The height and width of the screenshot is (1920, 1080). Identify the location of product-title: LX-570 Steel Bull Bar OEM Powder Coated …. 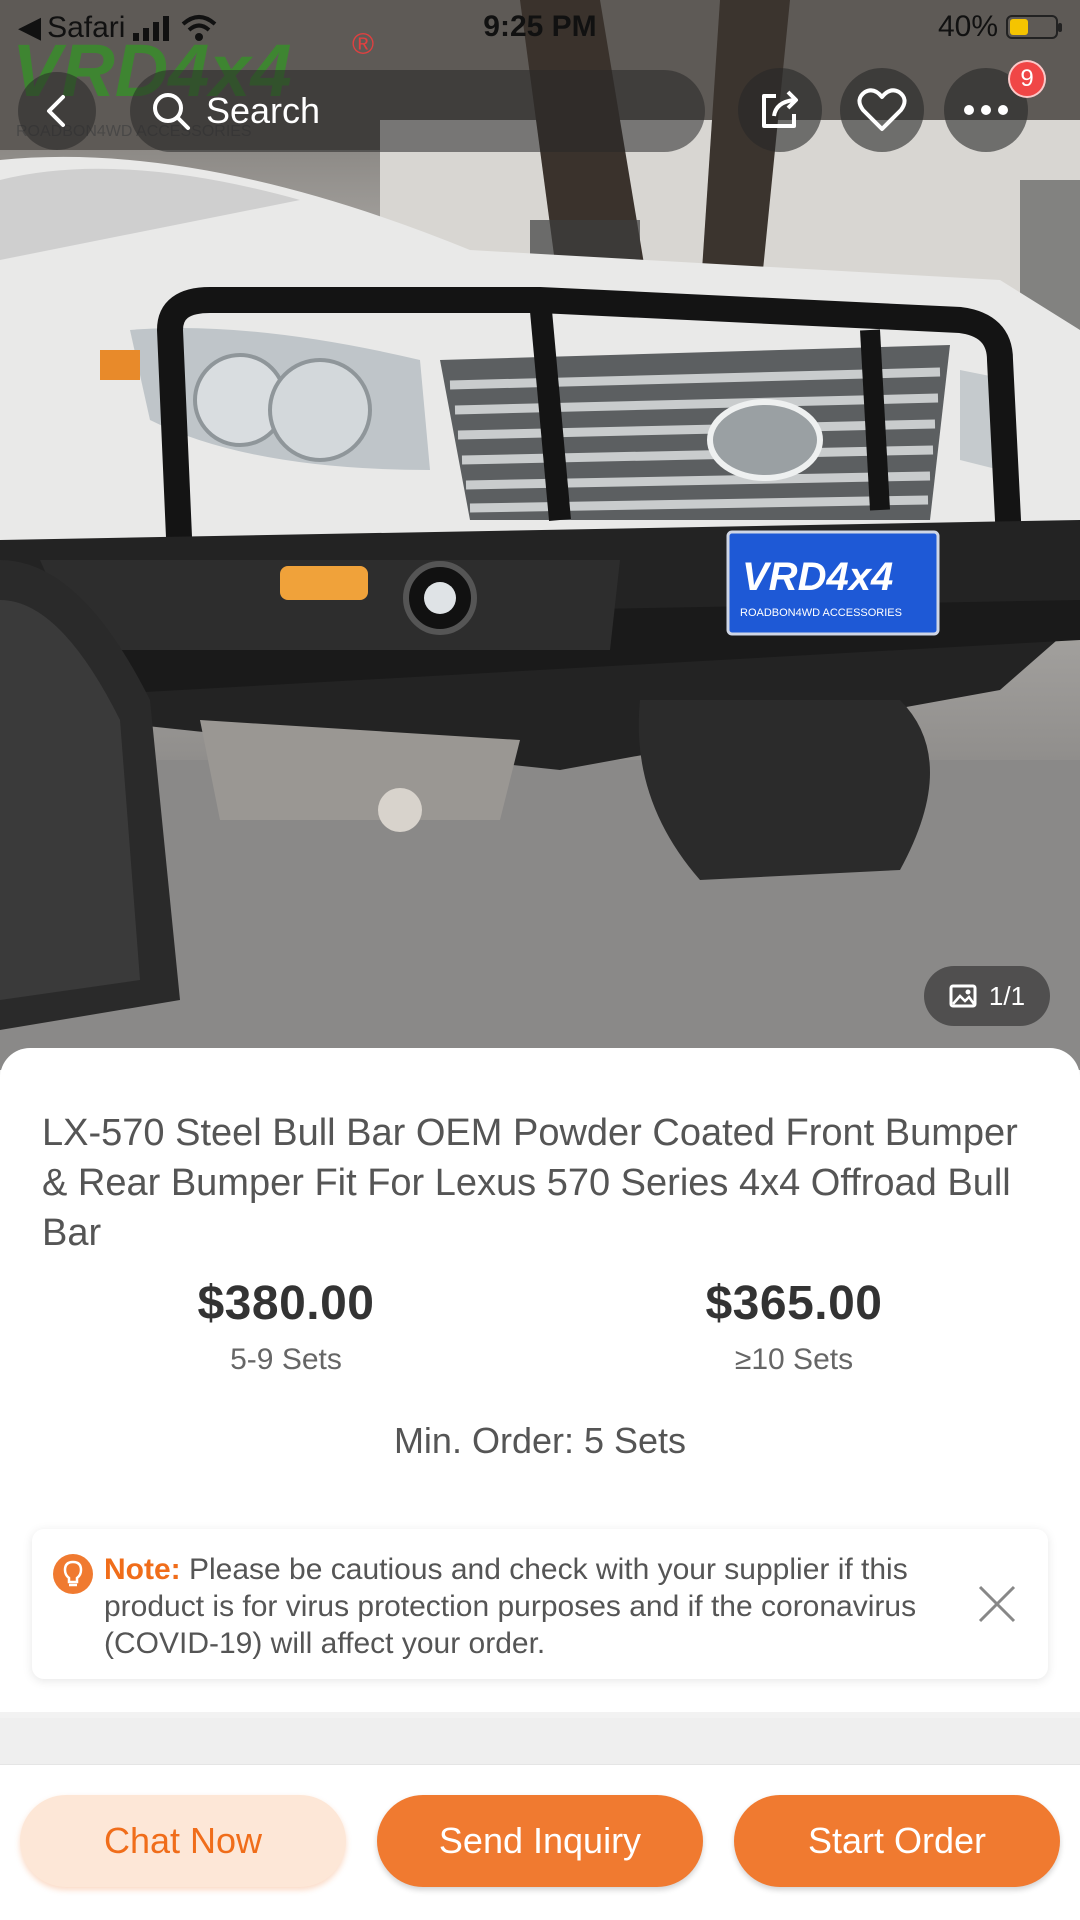
(530, 1183).